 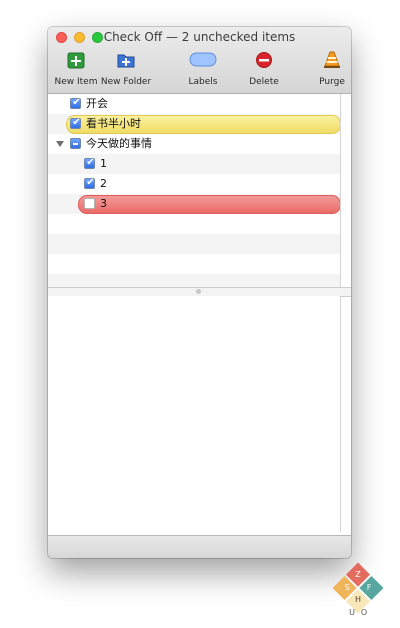 I want to click on item-label: 2, so click(x=103, y=183).